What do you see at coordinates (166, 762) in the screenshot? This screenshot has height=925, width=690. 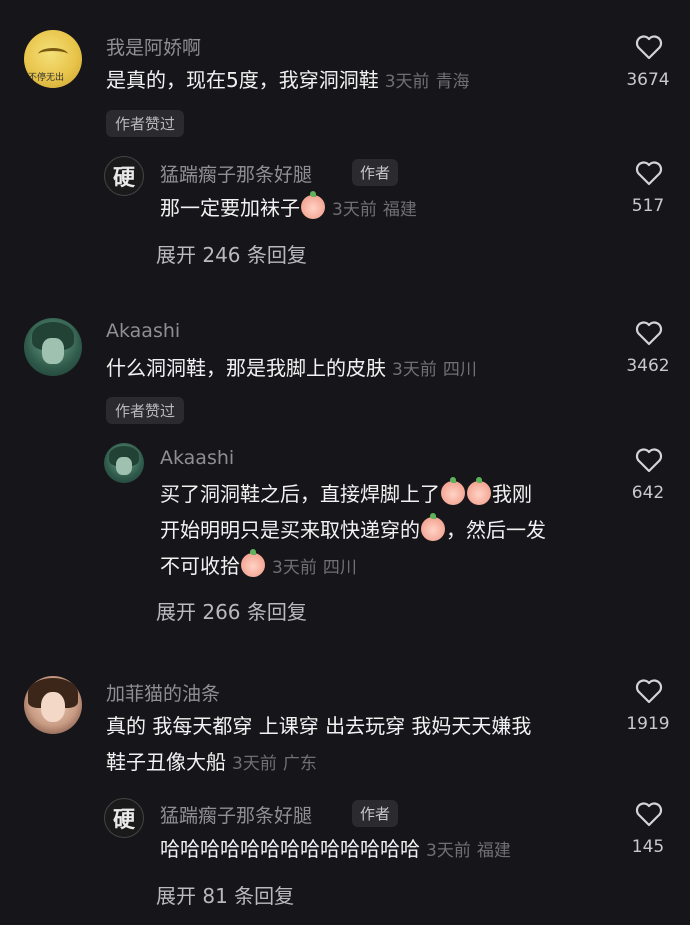 I see `comment-body: 鞋子丑像大船` at bounding box center [166, 762].